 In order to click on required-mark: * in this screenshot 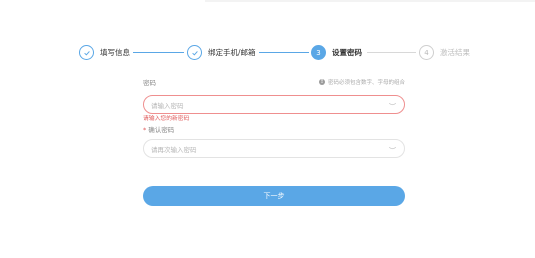, I will do `click(145, 130)`.